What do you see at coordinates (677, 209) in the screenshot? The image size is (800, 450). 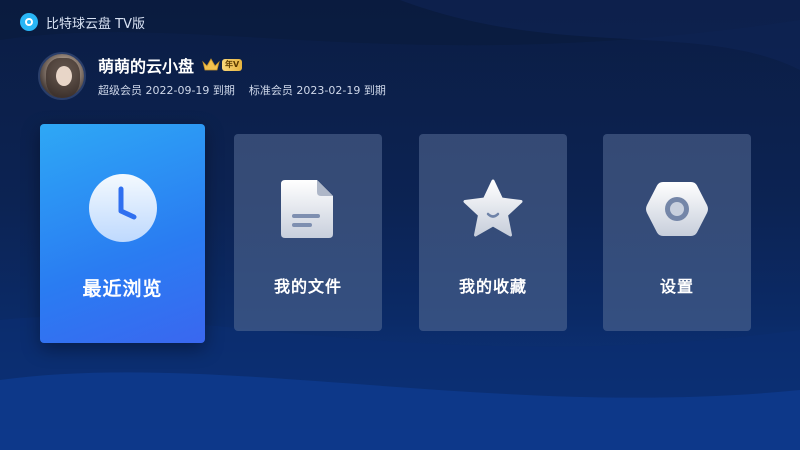 I see `gear-icon` at bounding box center [677, 209].